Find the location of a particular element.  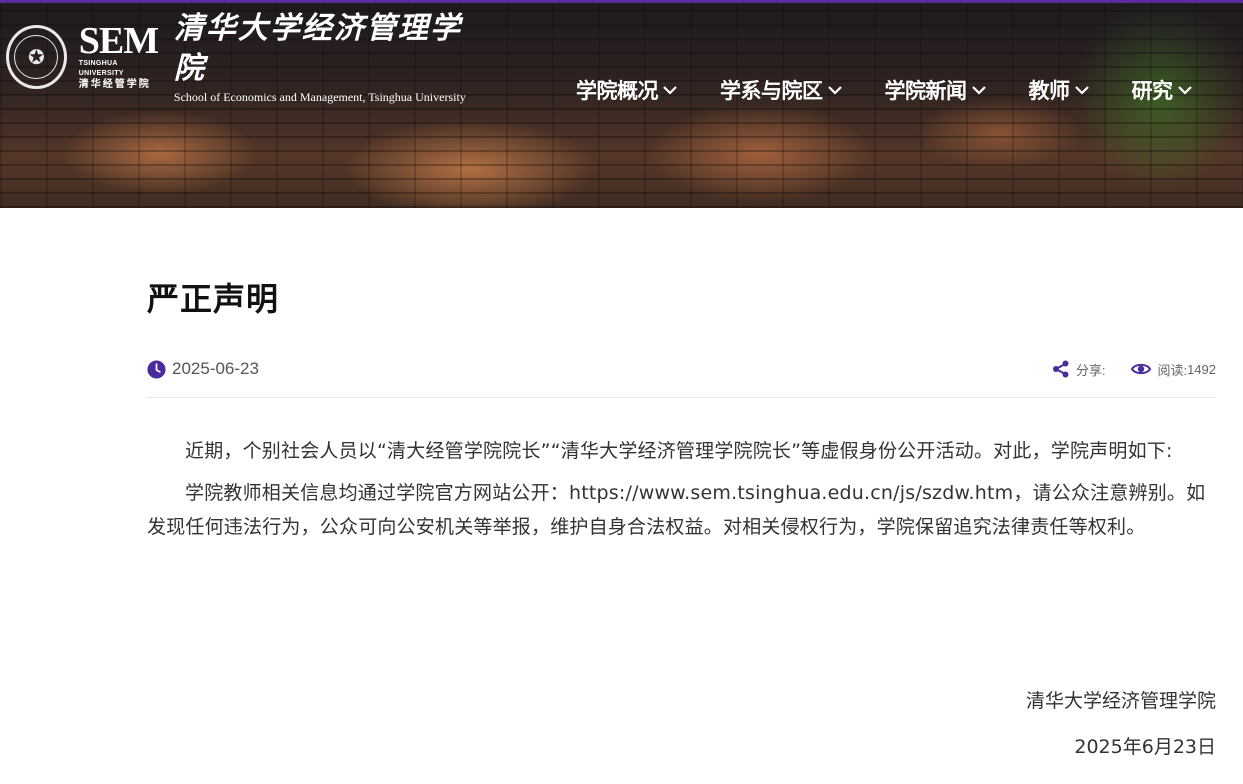

nav-label: 学院新闻 is located at coordinates (926, 91).